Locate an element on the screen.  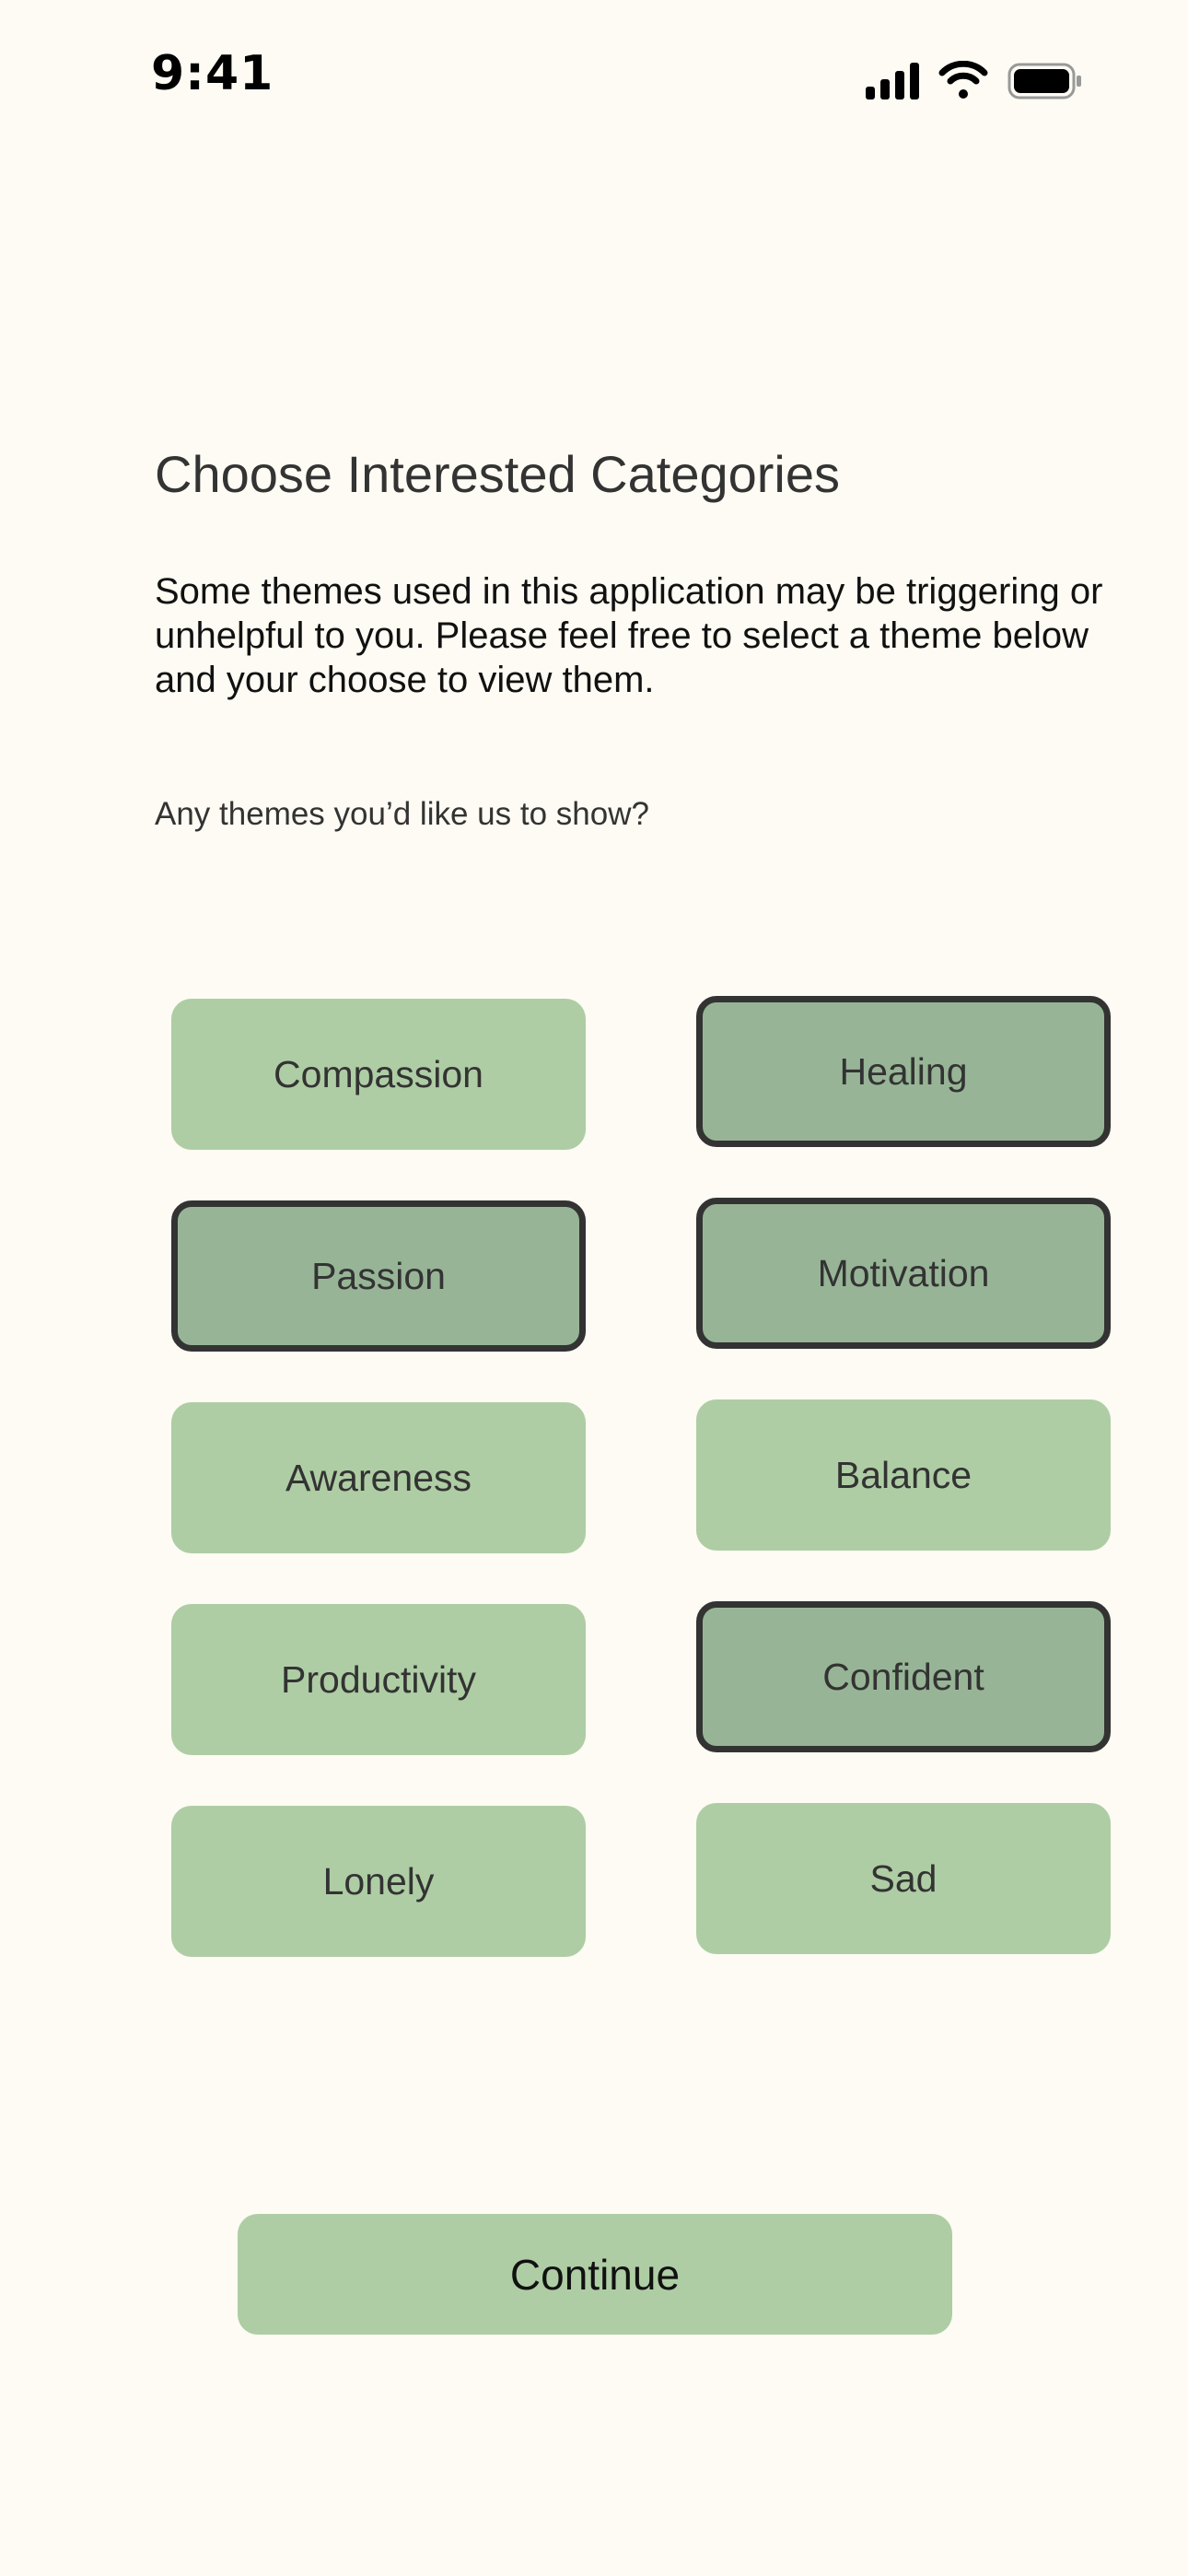
category-chip-label: Healing is located at coordinates (903, 1071).